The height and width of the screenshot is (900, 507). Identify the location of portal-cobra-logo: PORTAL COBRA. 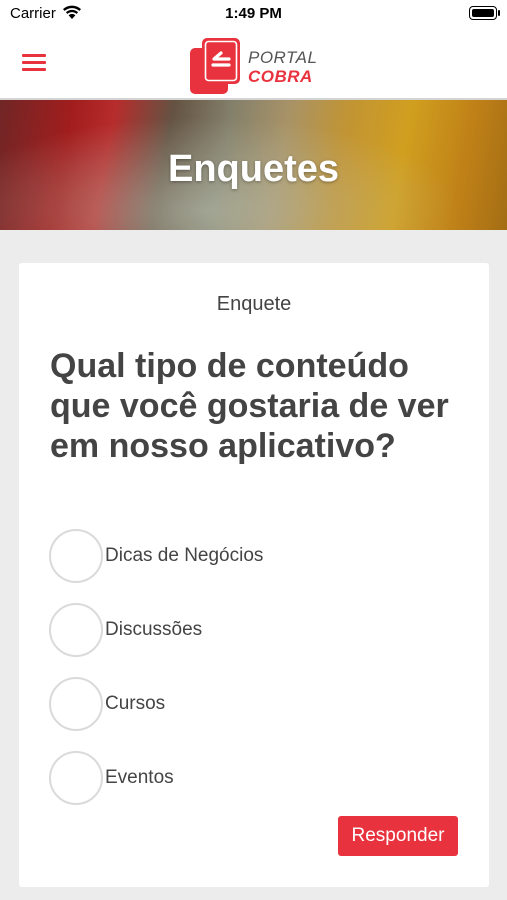
(260, 66).